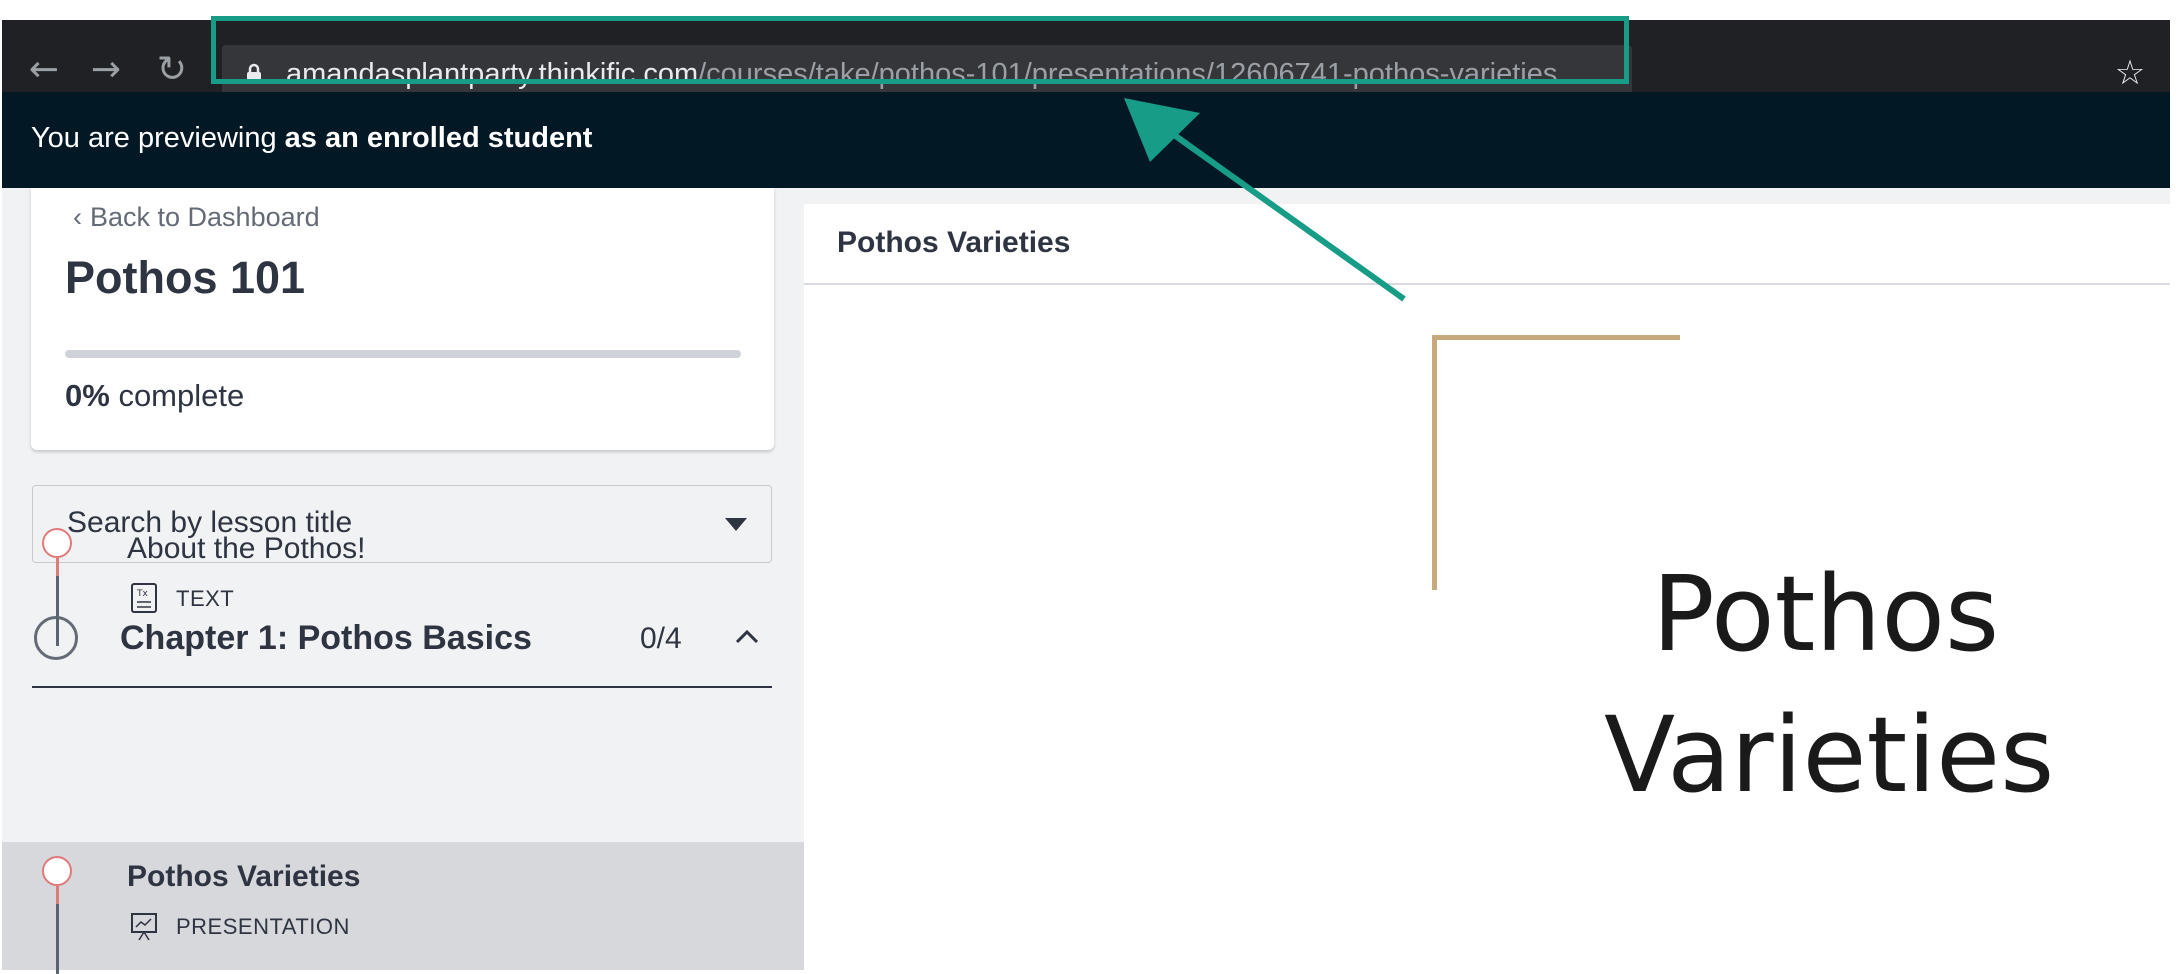 The image size is (2176, 974). Describe the element at coordinates (1556, 337) in the screenshot. I see `slide-accent-horizontal` at that location.